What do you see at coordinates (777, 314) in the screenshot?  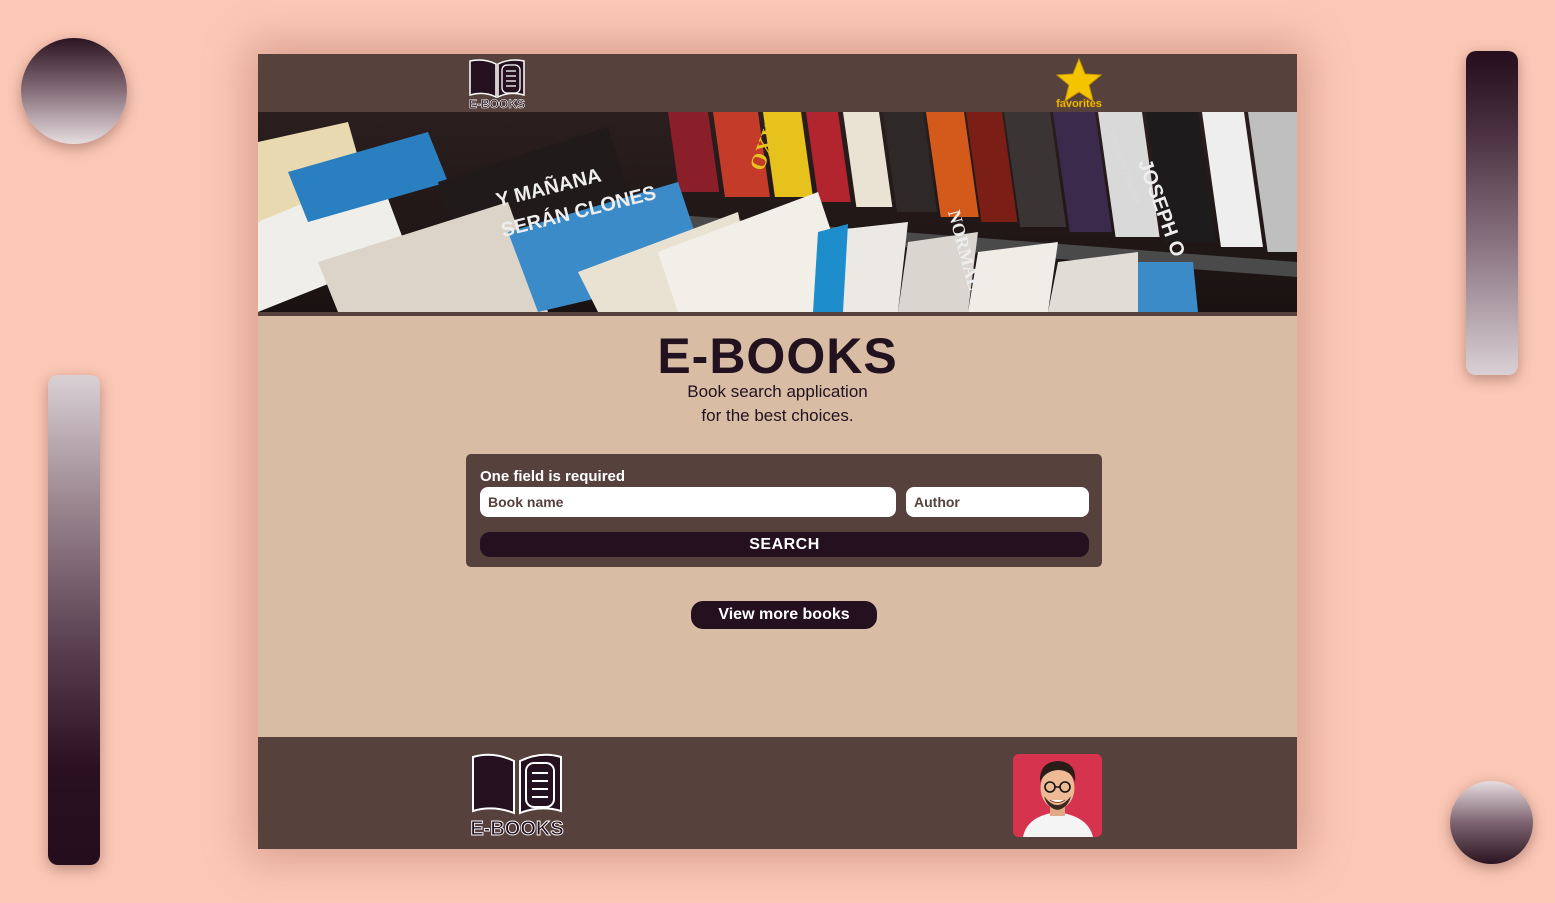 I see `hero-divider` at bounding box center [777, 314].